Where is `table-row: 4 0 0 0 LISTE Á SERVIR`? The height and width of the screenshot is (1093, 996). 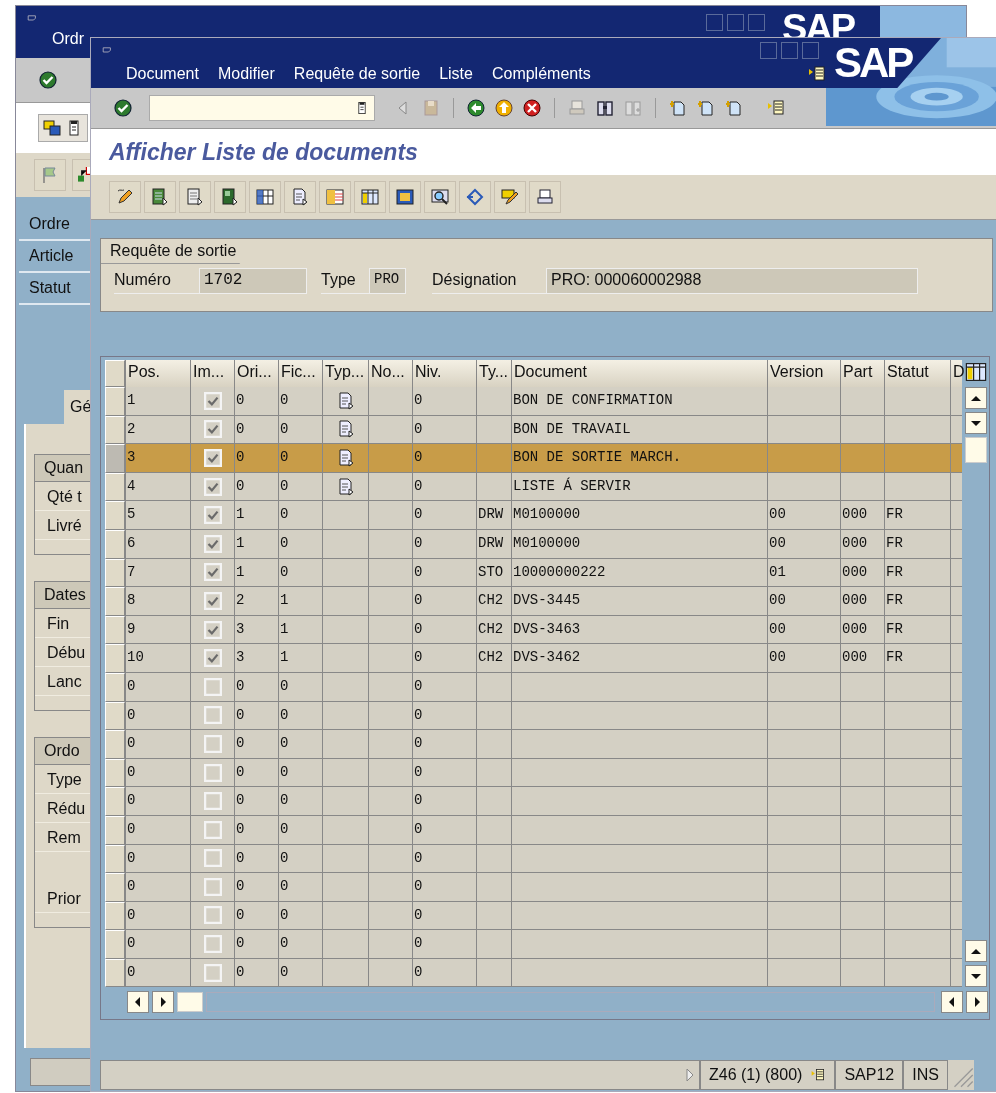 table-row: 4 0 0 0 LISTE Á SERVIR is located at coordinates (533, 487).